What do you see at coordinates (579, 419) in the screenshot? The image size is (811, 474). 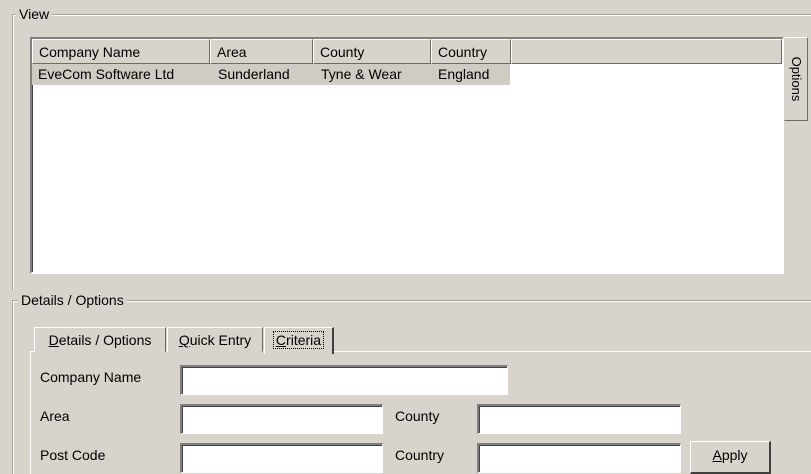 I see `county-field` at bounding box center [579, 419].